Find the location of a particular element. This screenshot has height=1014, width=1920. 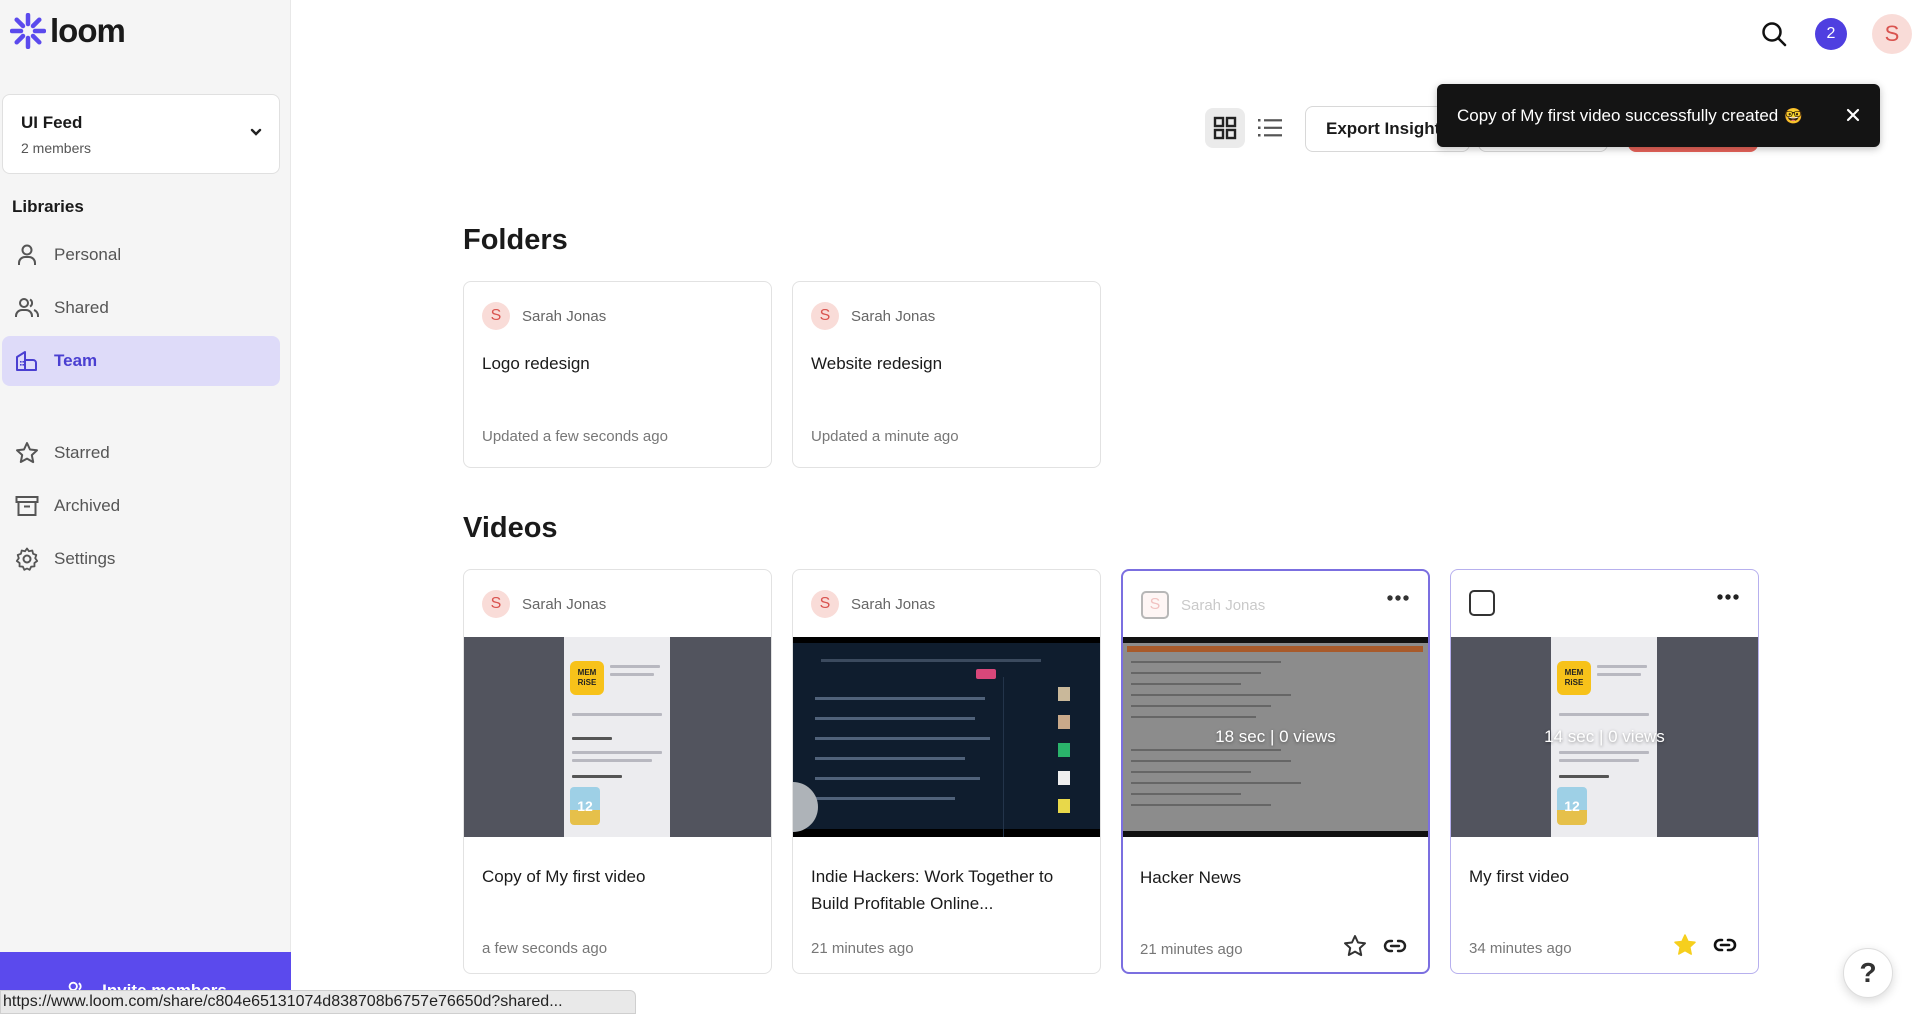

folder-name: Logo redesign is located at coordinates (536, 363).